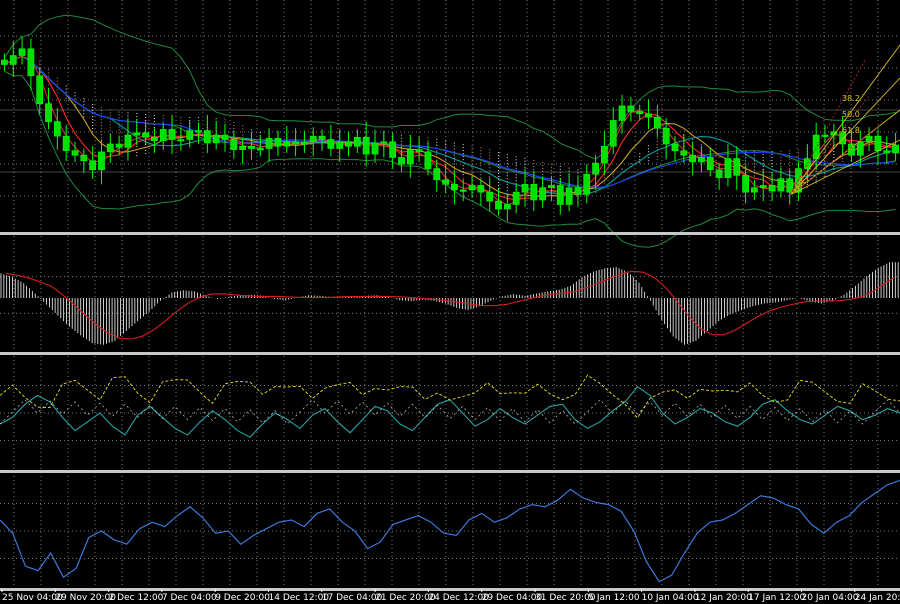 The width and height of the screenshot is (900, 604). I want to click on x-tick-label: 21 Dec 20:00, so click(405, 598).